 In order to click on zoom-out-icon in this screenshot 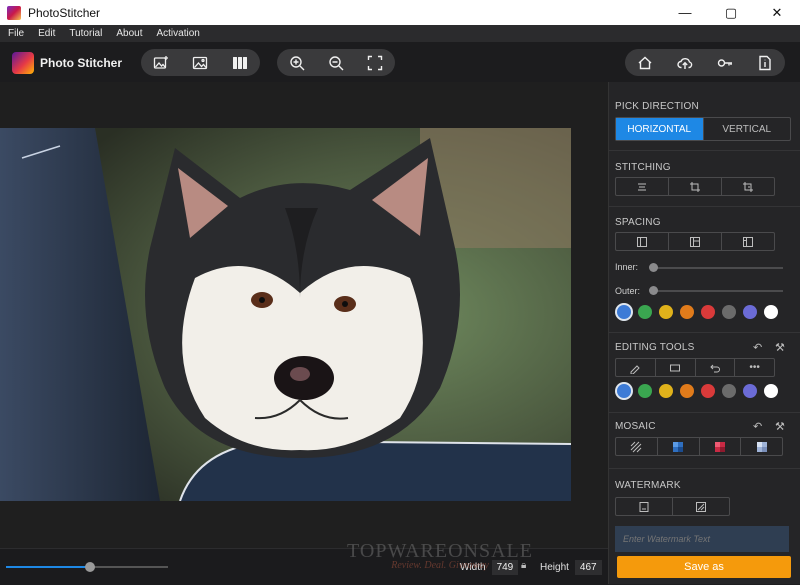, I will do `click(336, 63)`.